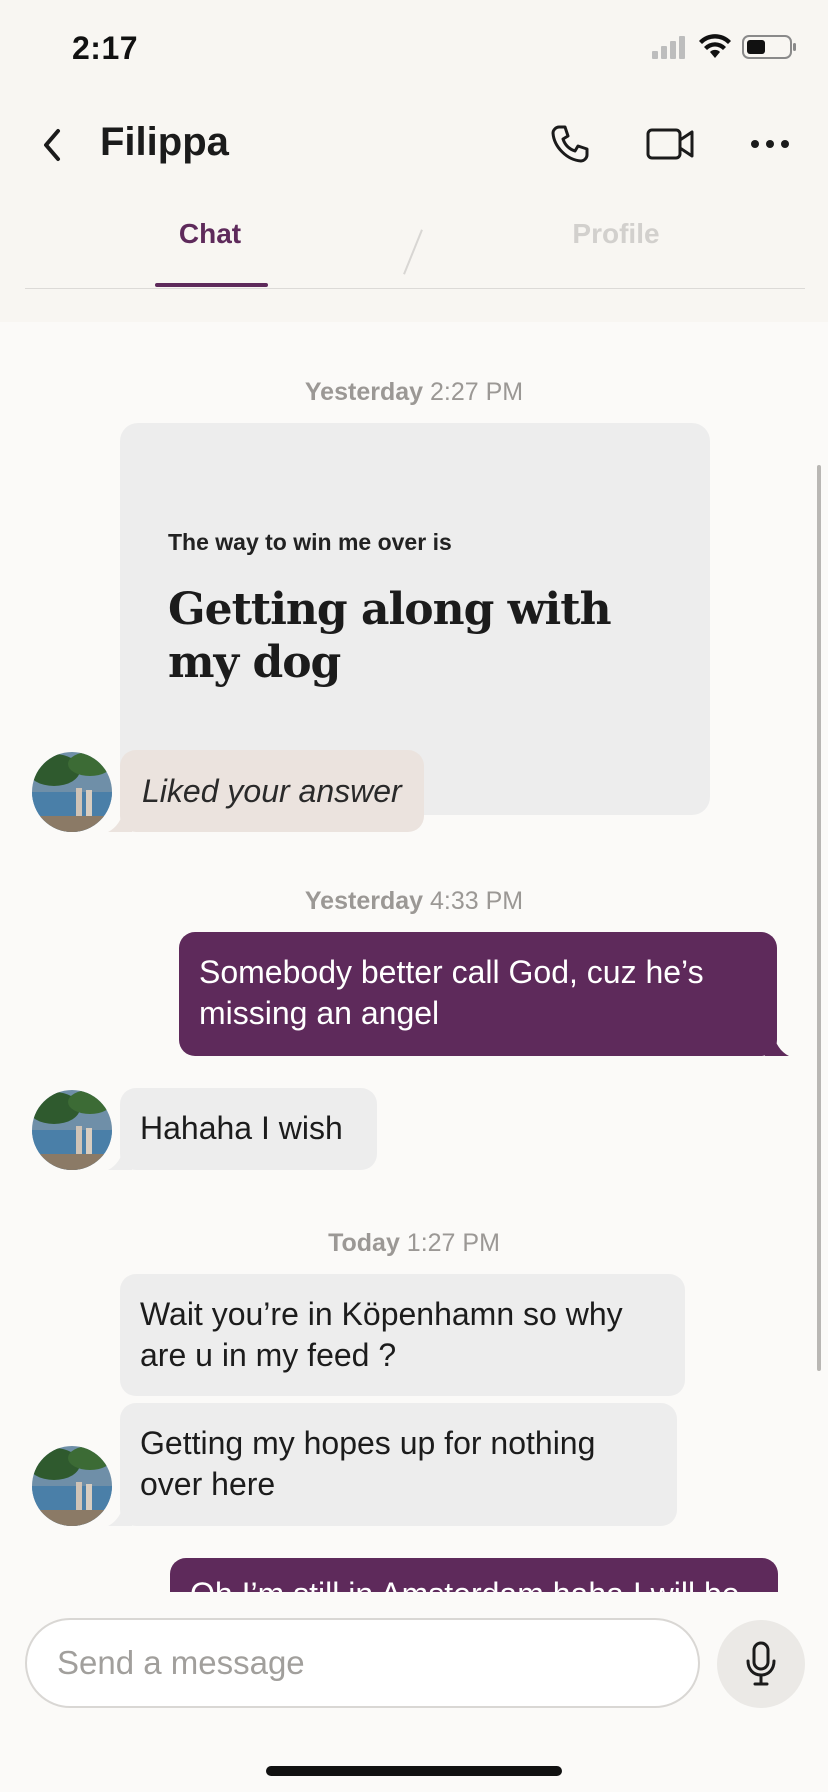 This screenshot has width=828, height=1792. Describe the element at coordinates (211, 285) in the screenshot. I see `active-tab-indicator` at that location.